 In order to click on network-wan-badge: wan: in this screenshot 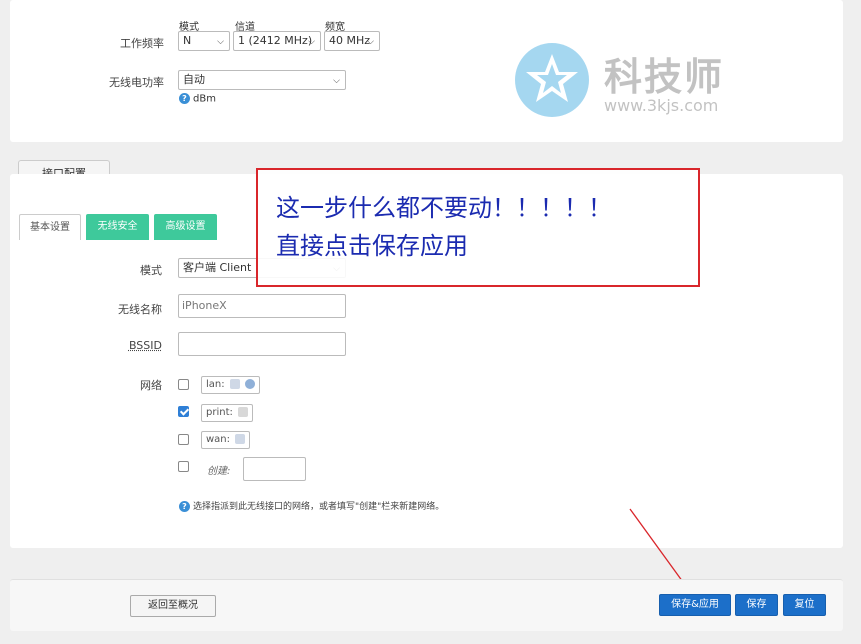, I will do `click(226, 440)`.